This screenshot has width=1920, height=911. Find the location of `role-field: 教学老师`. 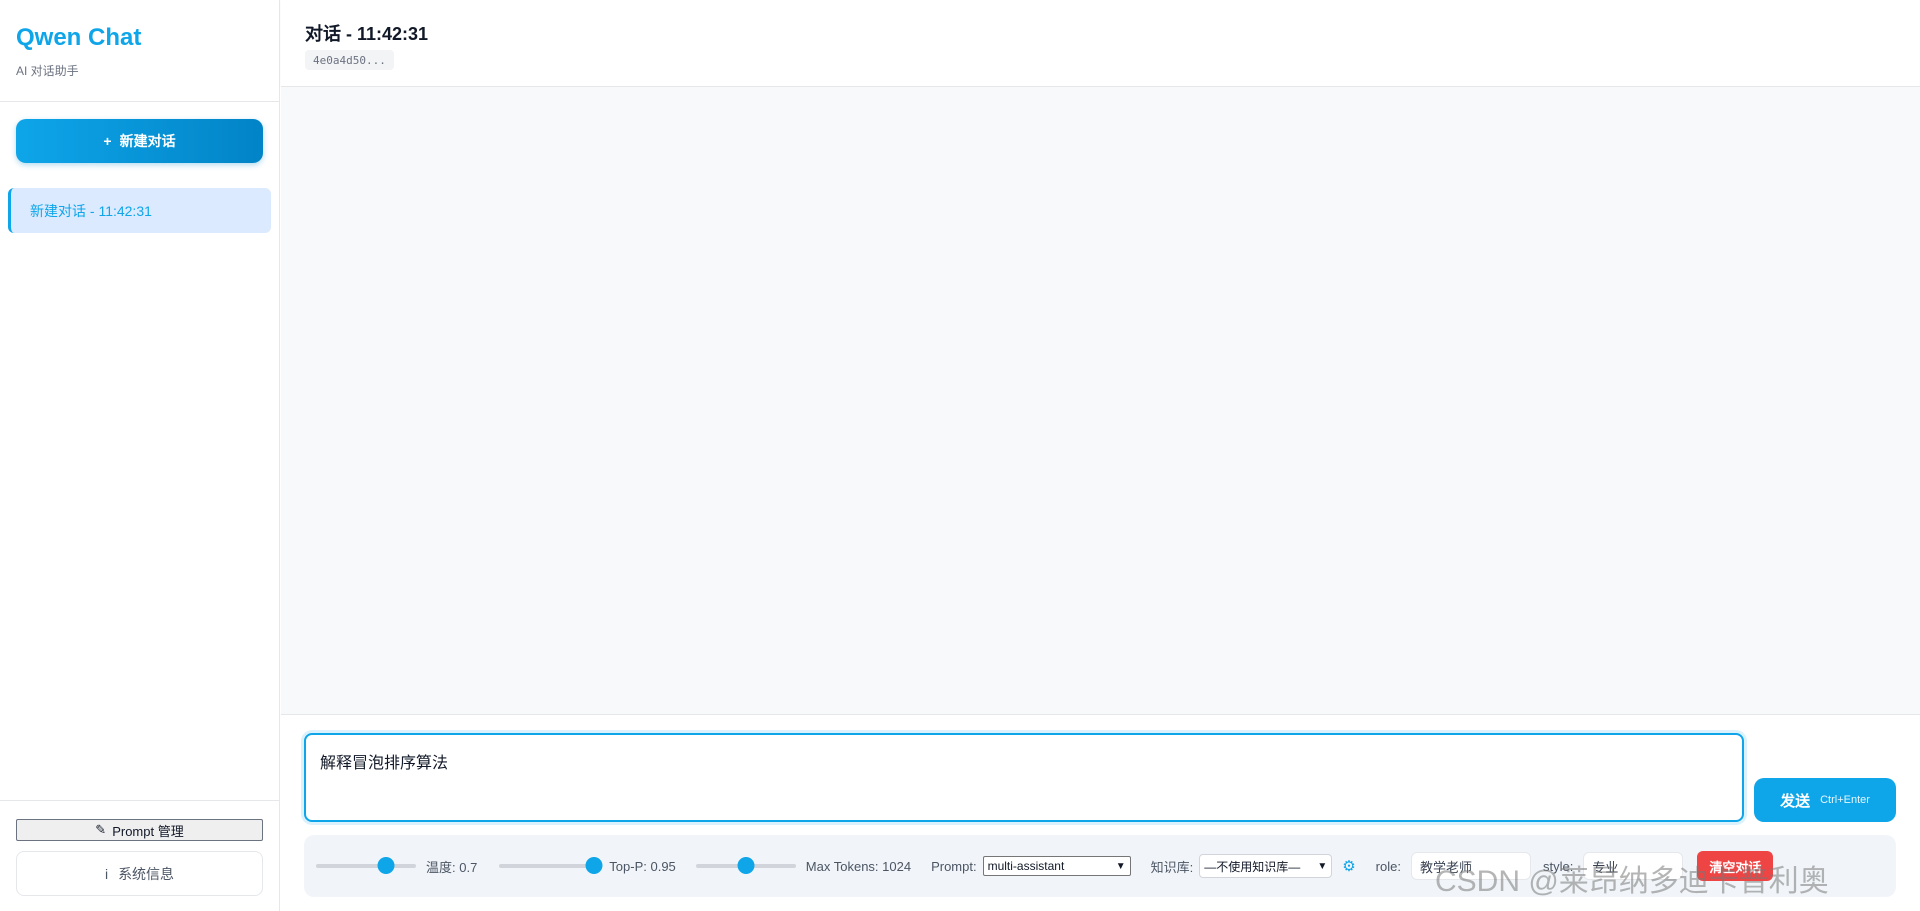

role-field: 教学老师 is located at coordinates (1470, 866).